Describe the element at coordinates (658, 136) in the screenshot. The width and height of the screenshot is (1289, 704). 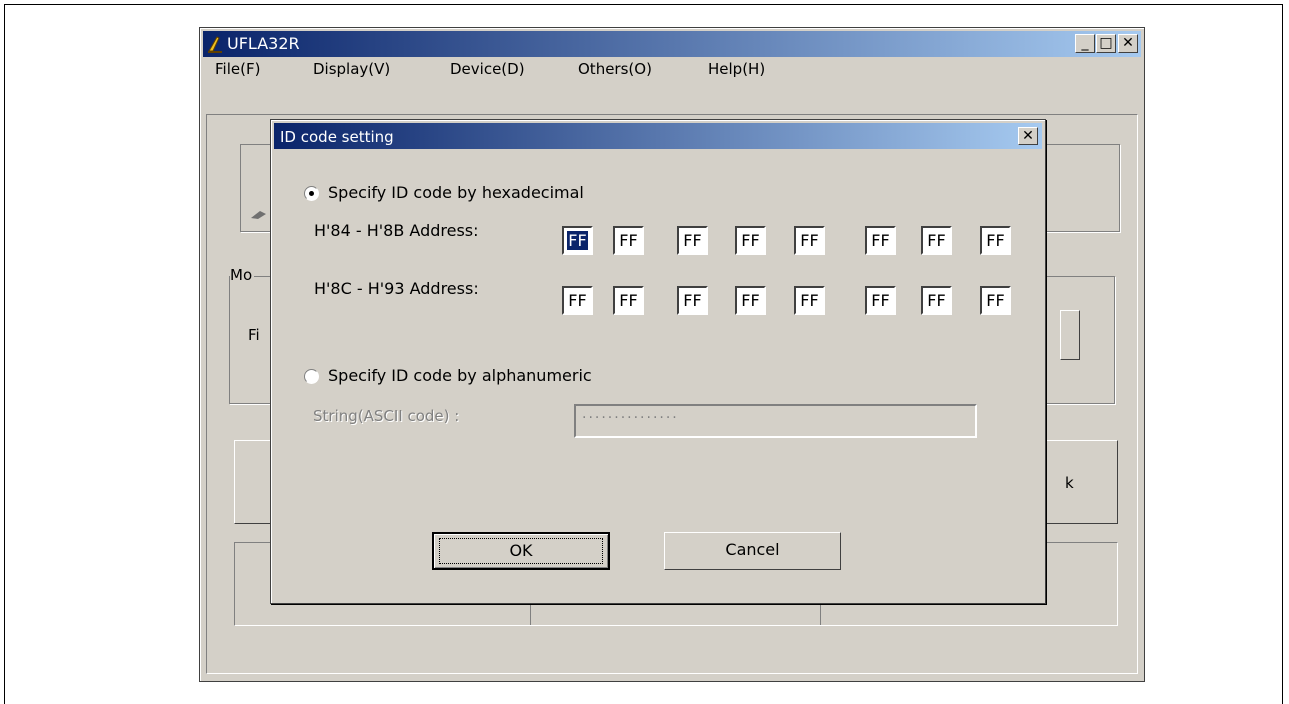
I see `dialog-title-bar: ID code setting ✕` at that location.